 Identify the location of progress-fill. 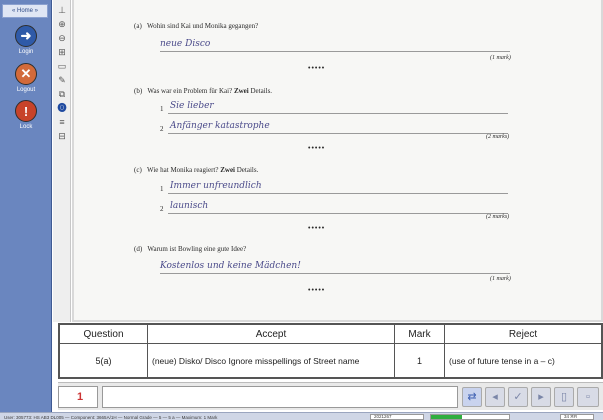
(447, 417).